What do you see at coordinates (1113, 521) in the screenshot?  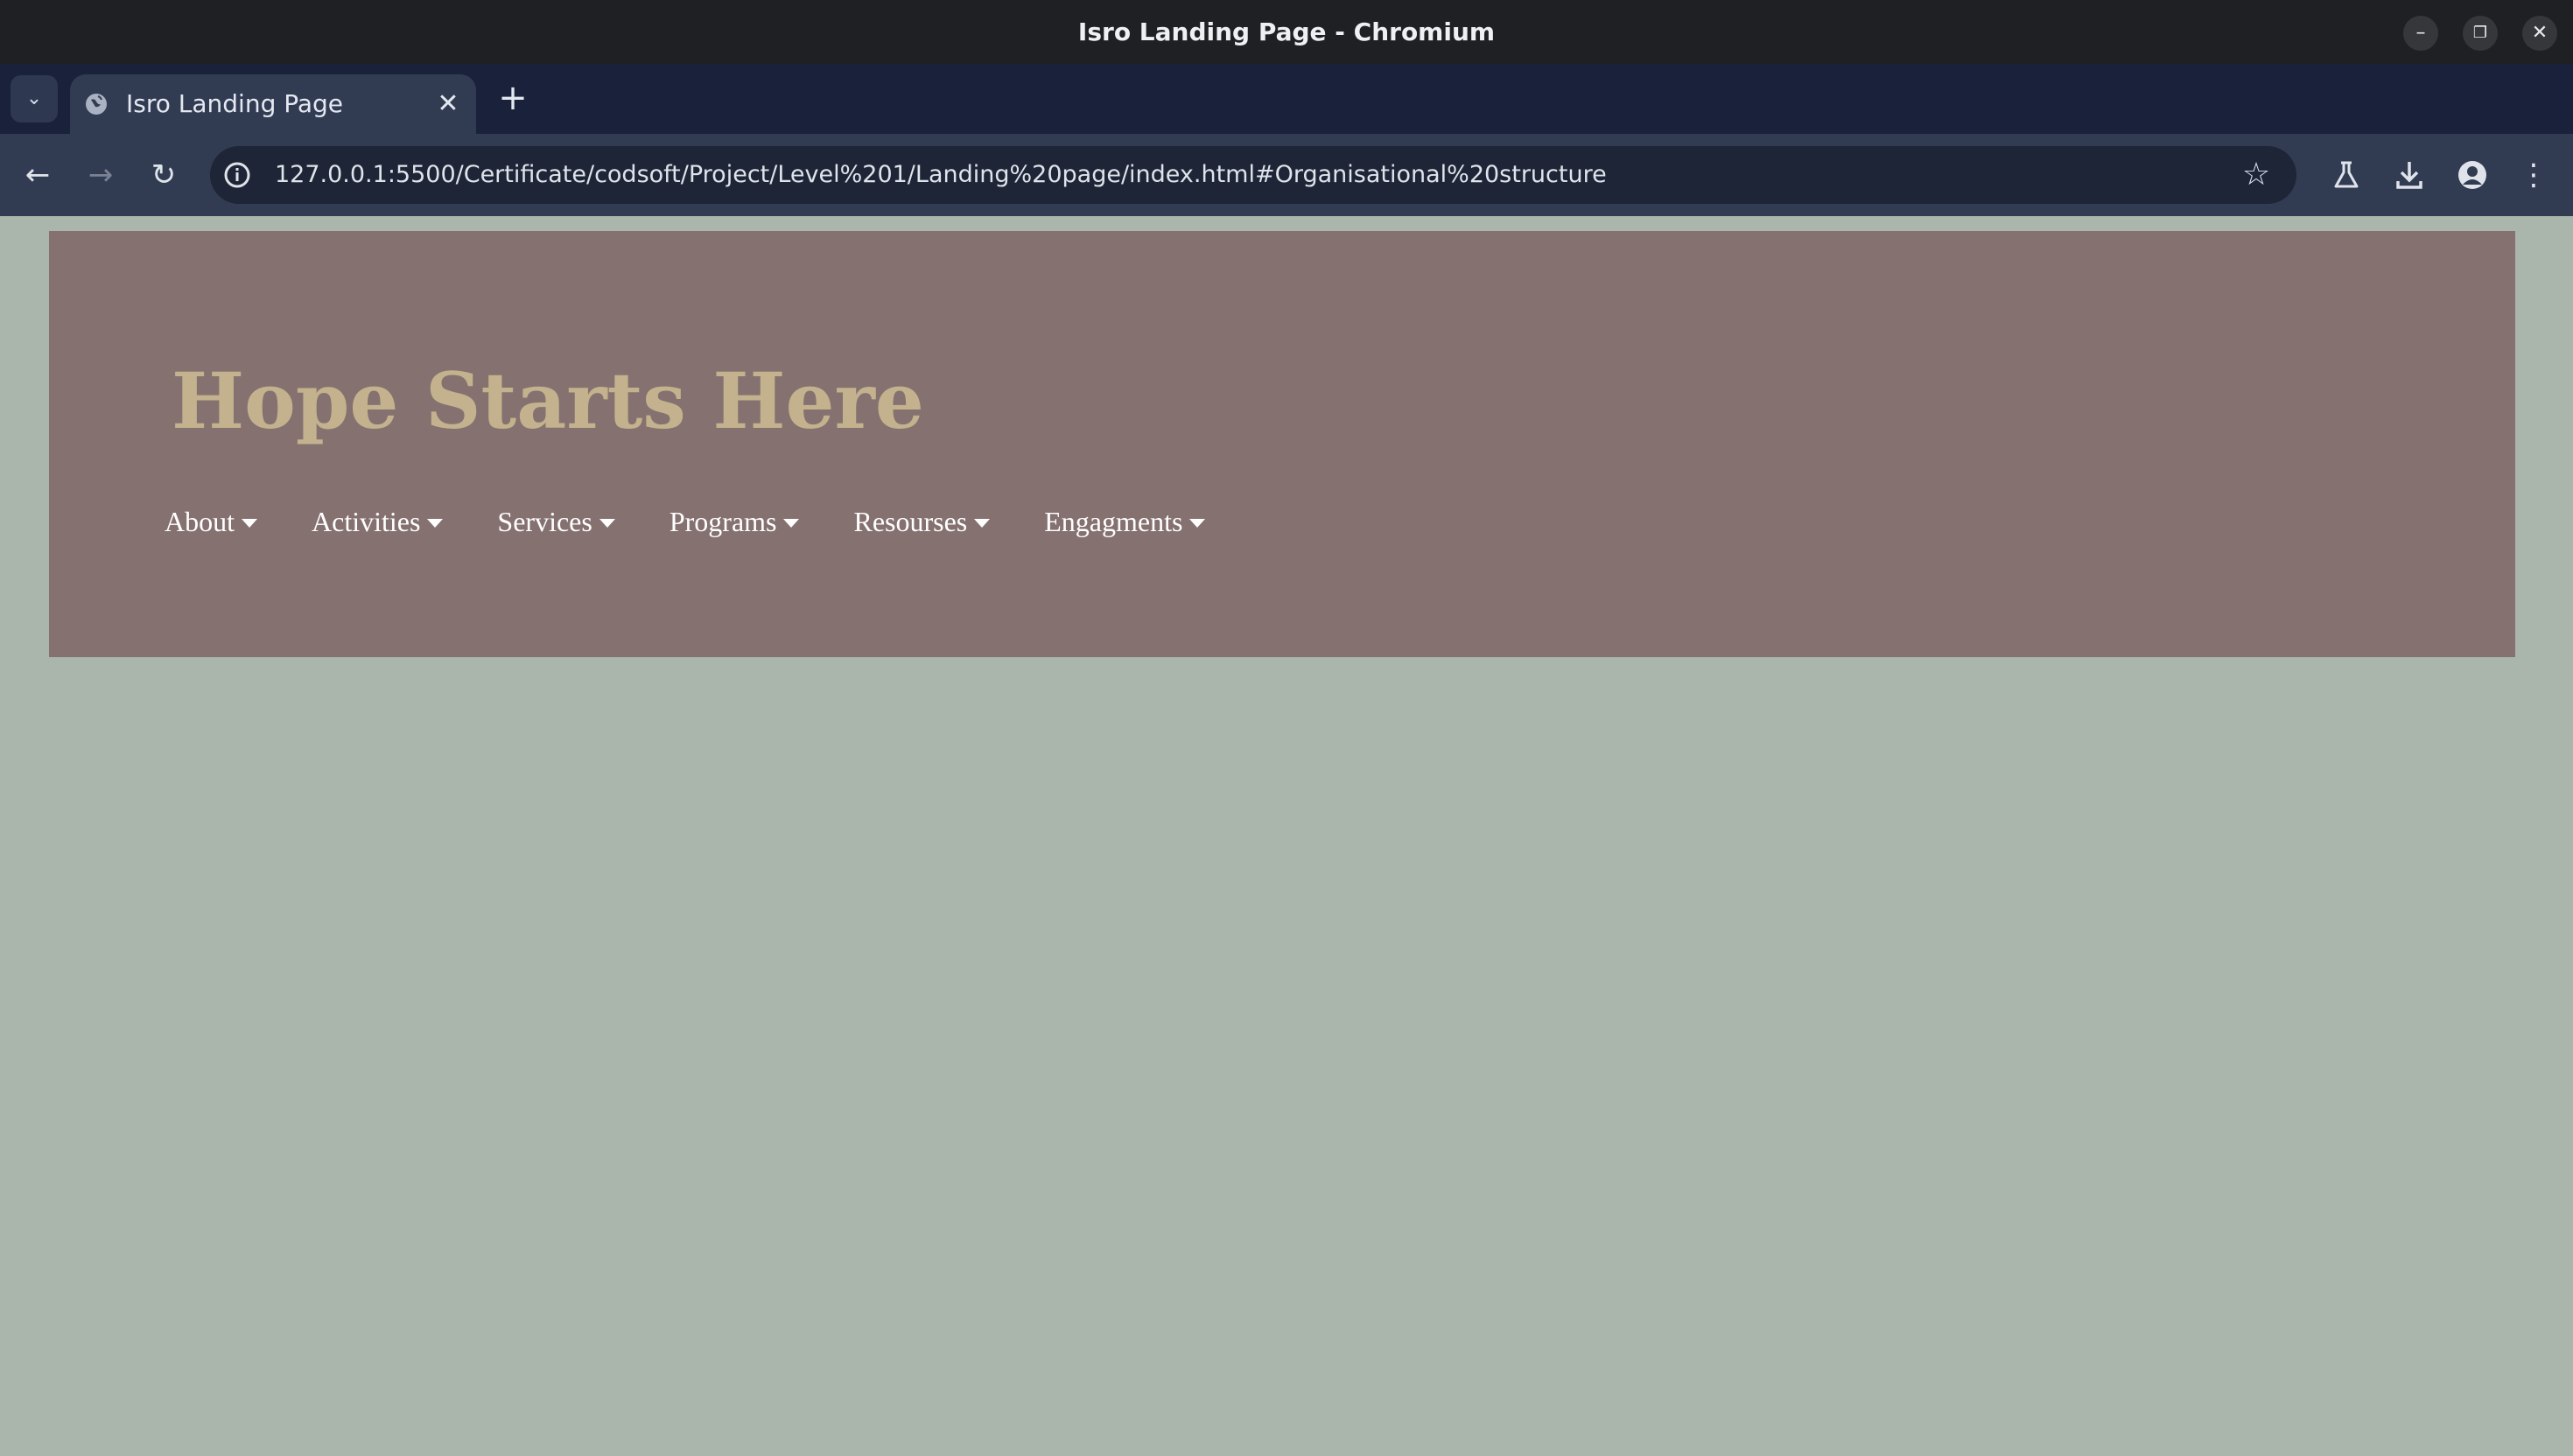 I see `nav-label: Engagments` at bounding box center [1113, 521].